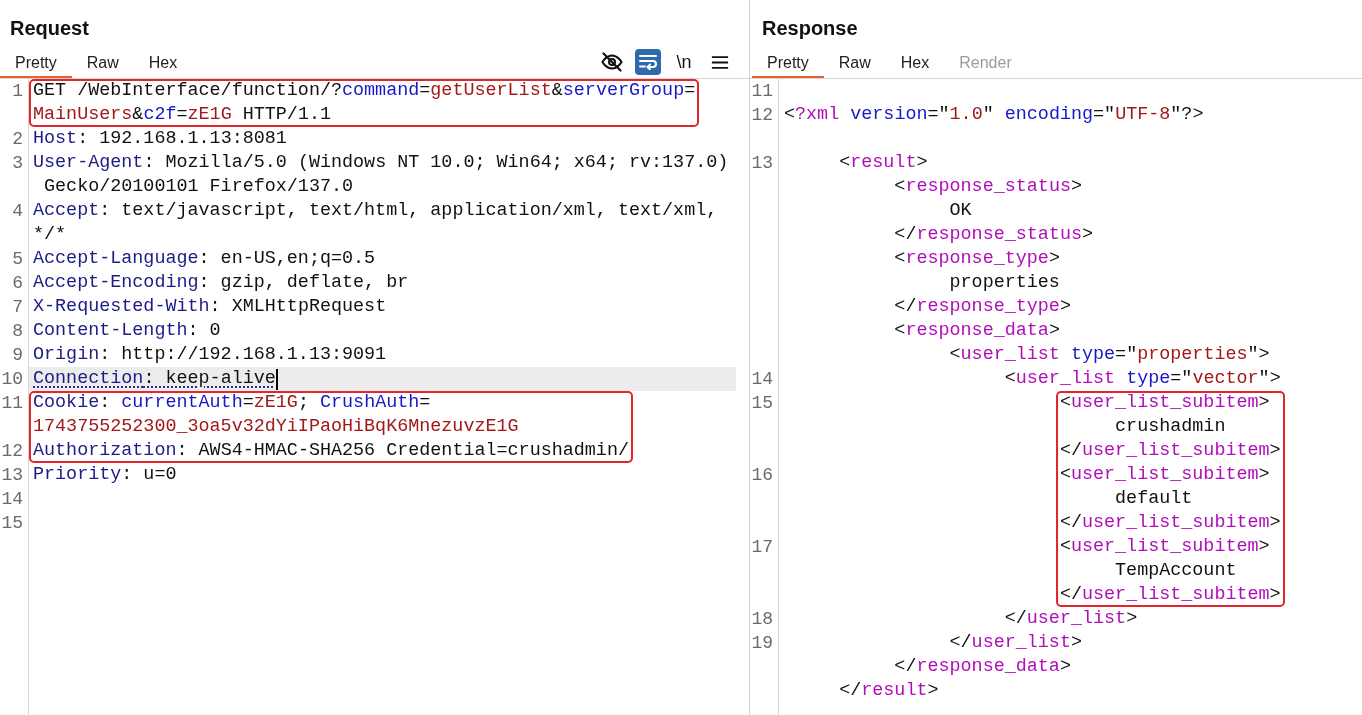 This screenshot has height=715, width=1362. I want to click on line-number: 7, so click(17, 307).